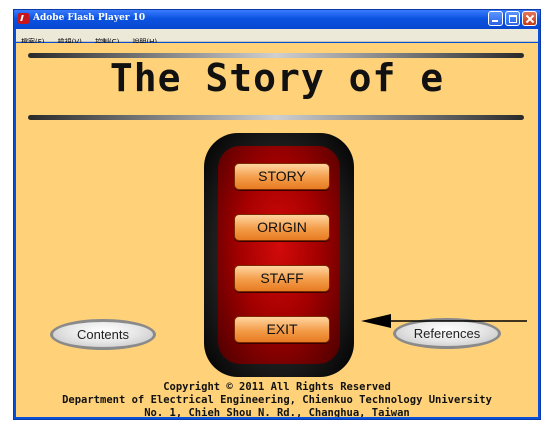  I want to click on flash-app-icon, so click(23, 18).